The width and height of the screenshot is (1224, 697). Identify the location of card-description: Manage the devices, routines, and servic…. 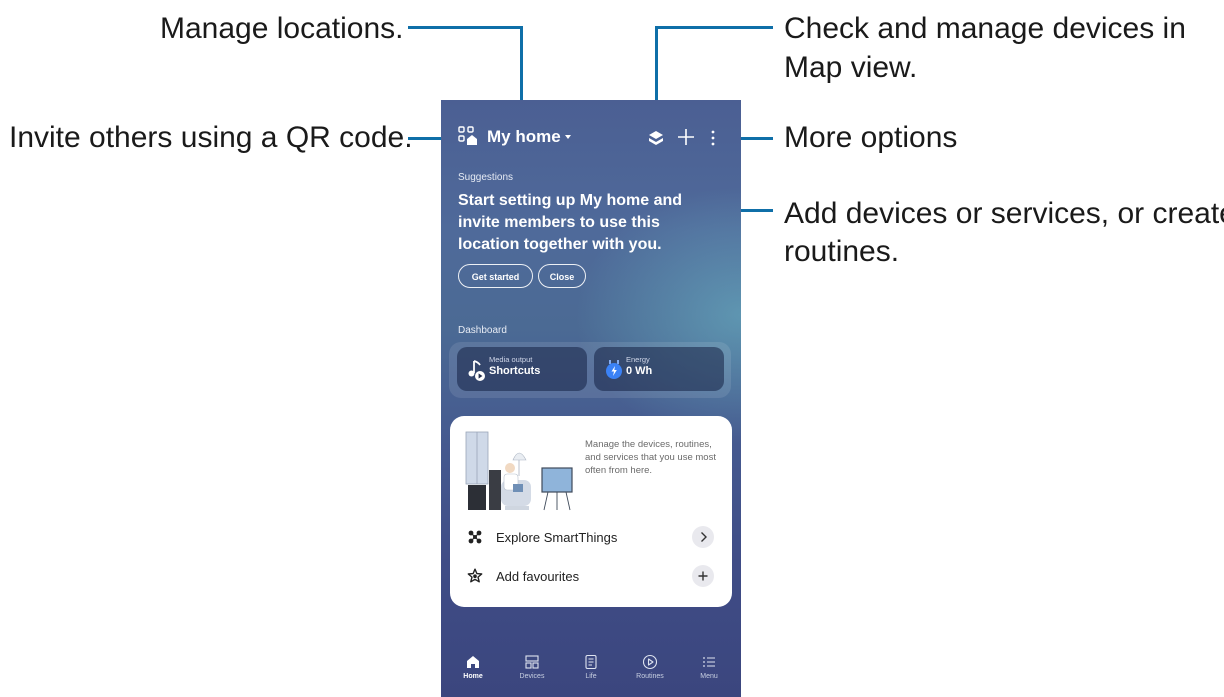
(650, 457).